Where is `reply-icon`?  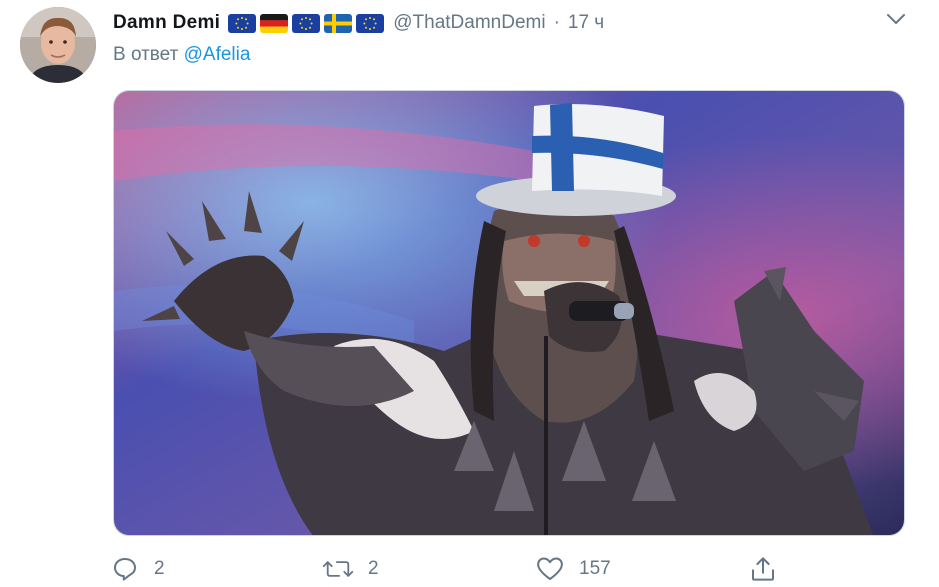
reply-icon is located at coordinates (125, 569).